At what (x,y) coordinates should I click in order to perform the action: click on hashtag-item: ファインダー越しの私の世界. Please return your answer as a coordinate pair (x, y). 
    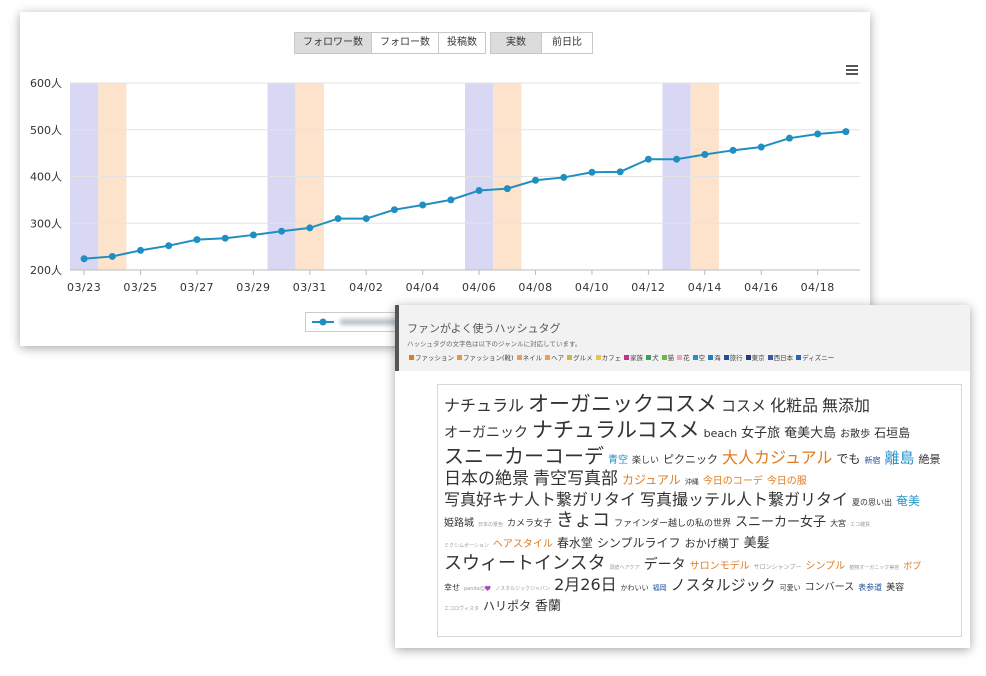
    Looking at the image, I should click on (672, 524).